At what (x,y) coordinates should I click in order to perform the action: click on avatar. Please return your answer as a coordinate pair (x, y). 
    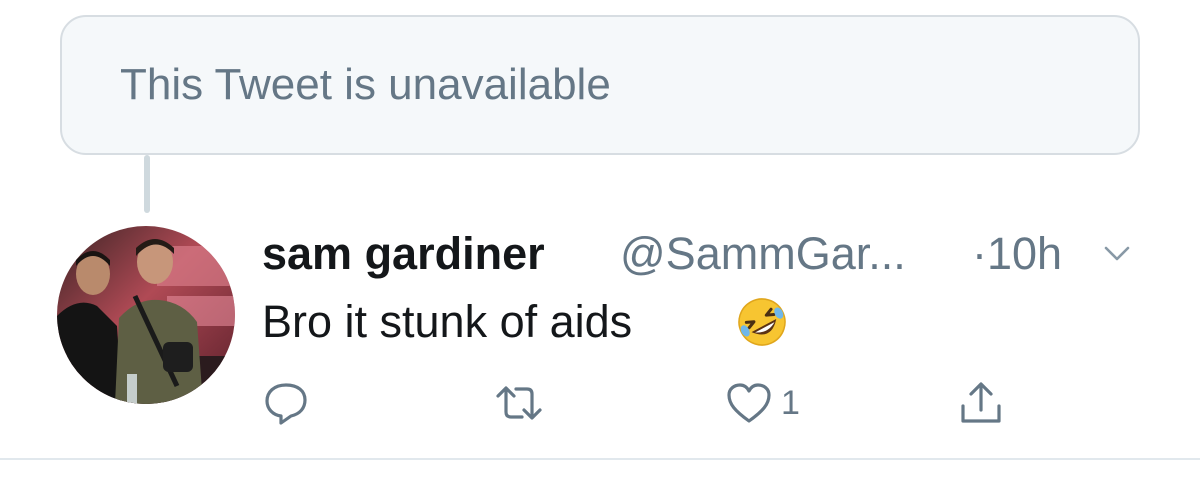
    Looking at the image, I should click on (146, 315).